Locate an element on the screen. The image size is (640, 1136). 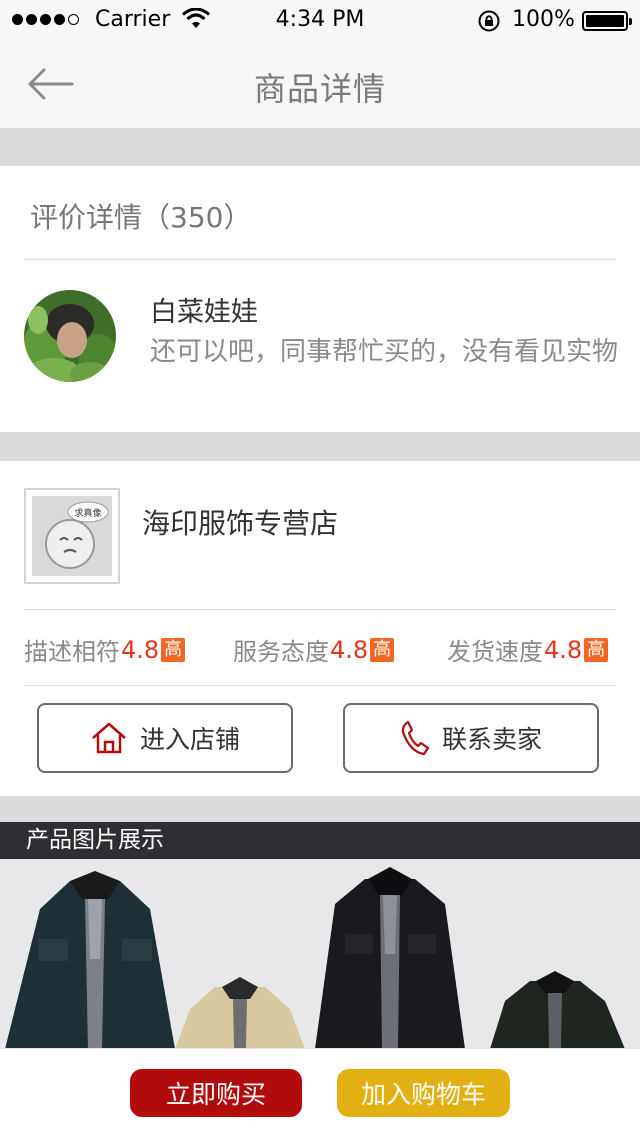
navigation-bar: 商品详情 is located at coordinates (320, 84).